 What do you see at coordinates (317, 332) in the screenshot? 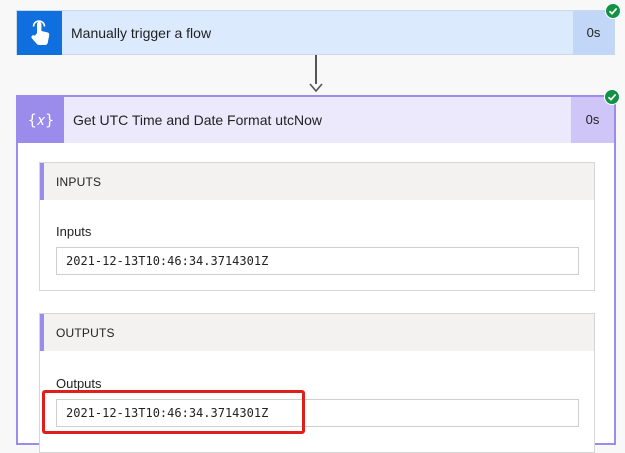
I see `outputs-section-header: OUTPUTS` at bounding box center [317, 332].